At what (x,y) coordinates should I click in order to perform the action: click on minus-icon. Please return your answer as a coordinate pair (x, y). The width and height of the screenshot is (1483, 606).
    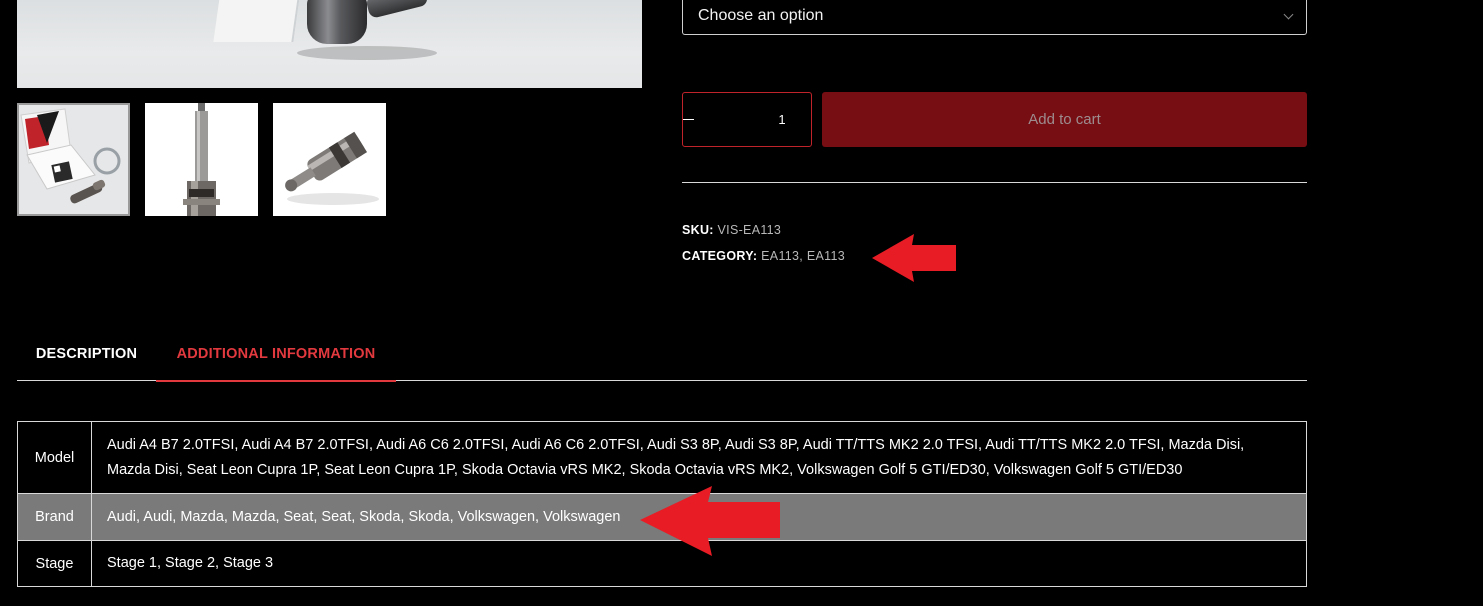
    Looking at the image, I should click on (688, 119).